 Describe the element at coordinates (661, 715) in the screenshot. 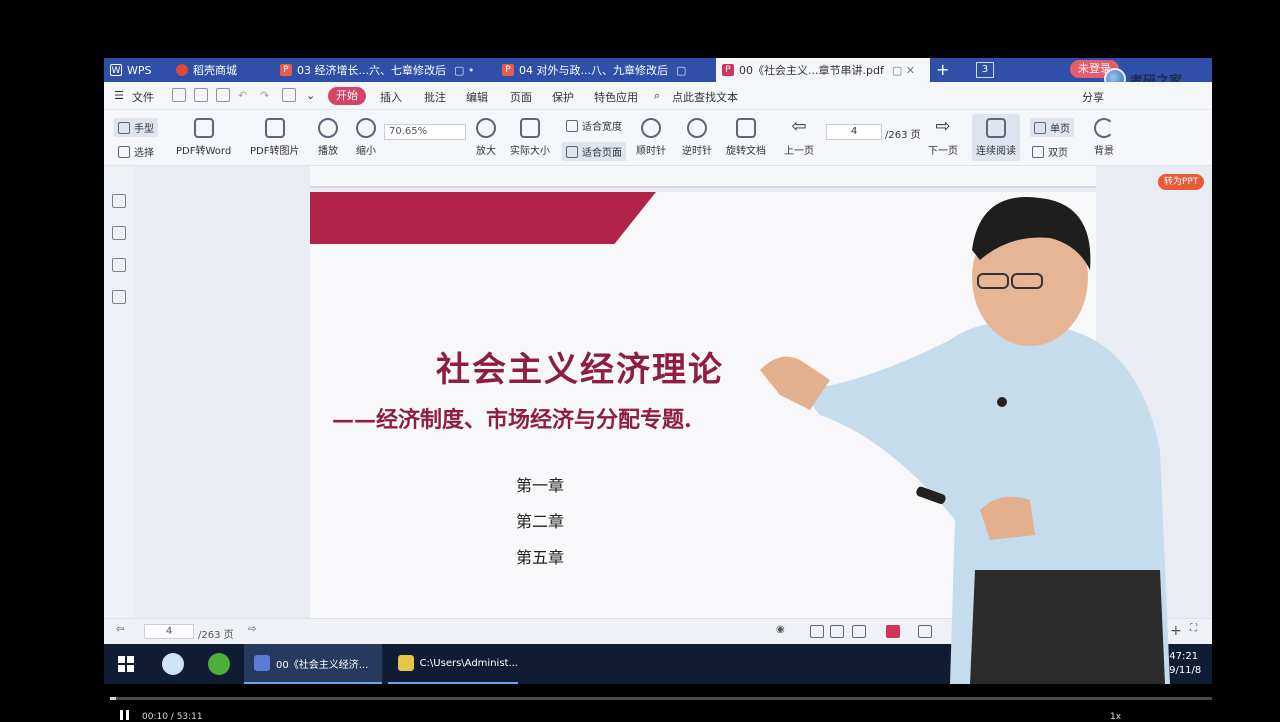

I see `video-controls: 00:10 / 53:11 1x` at that location.